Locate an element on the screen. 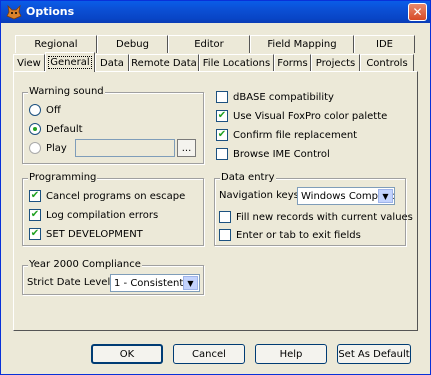  checkbox-label: Browse IME Control is located at coordinates (281, 154).